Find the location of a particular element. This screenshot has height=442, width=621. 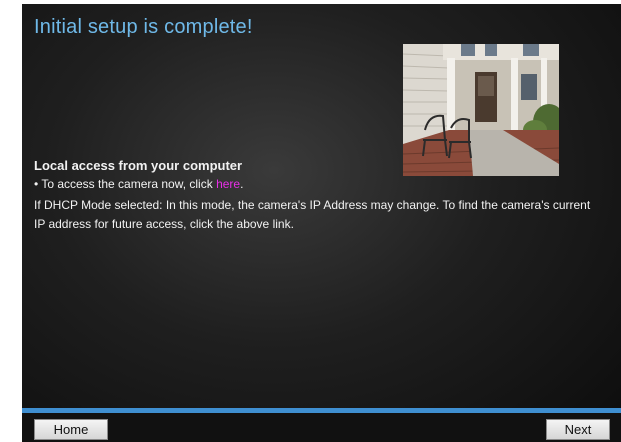

access-instruction-end: . is located at coordinates (242, 184).